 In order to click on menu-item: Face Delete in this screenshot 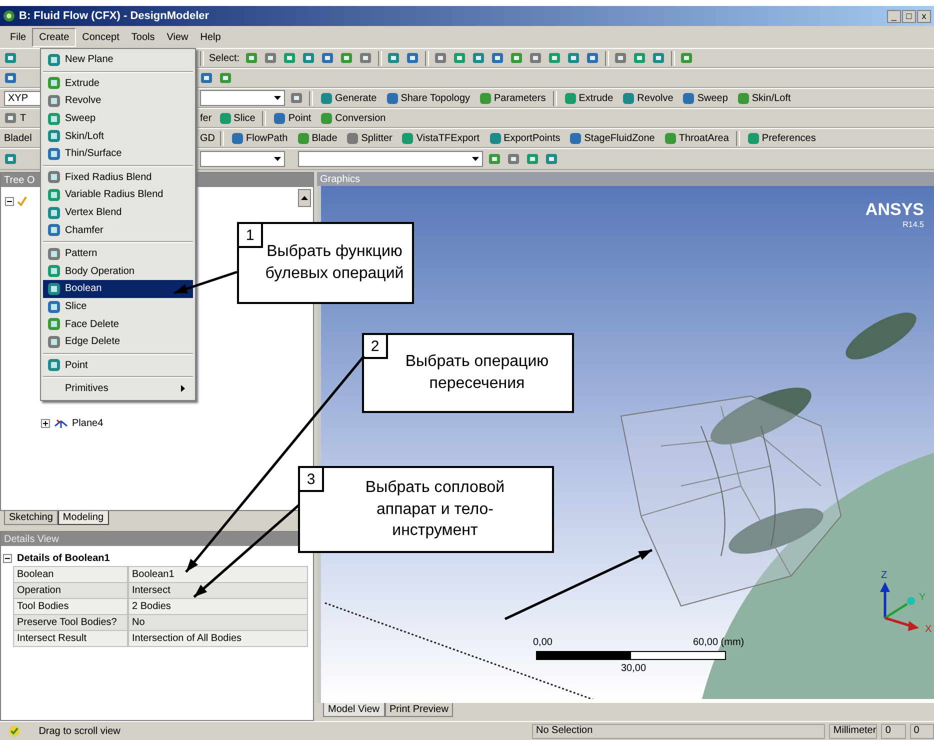, I will do `click(118, 324)`.